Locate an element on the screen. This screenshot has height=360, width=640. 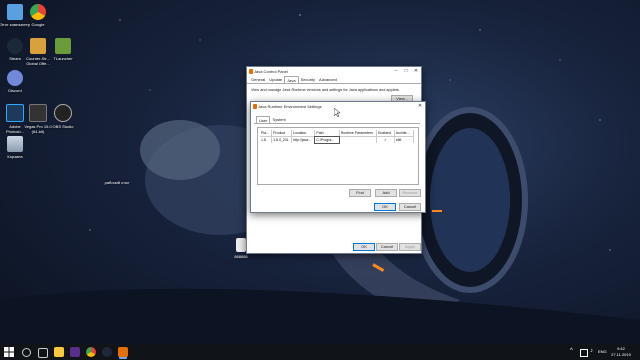
photoshop-icon is located at coordinates (15, 113).